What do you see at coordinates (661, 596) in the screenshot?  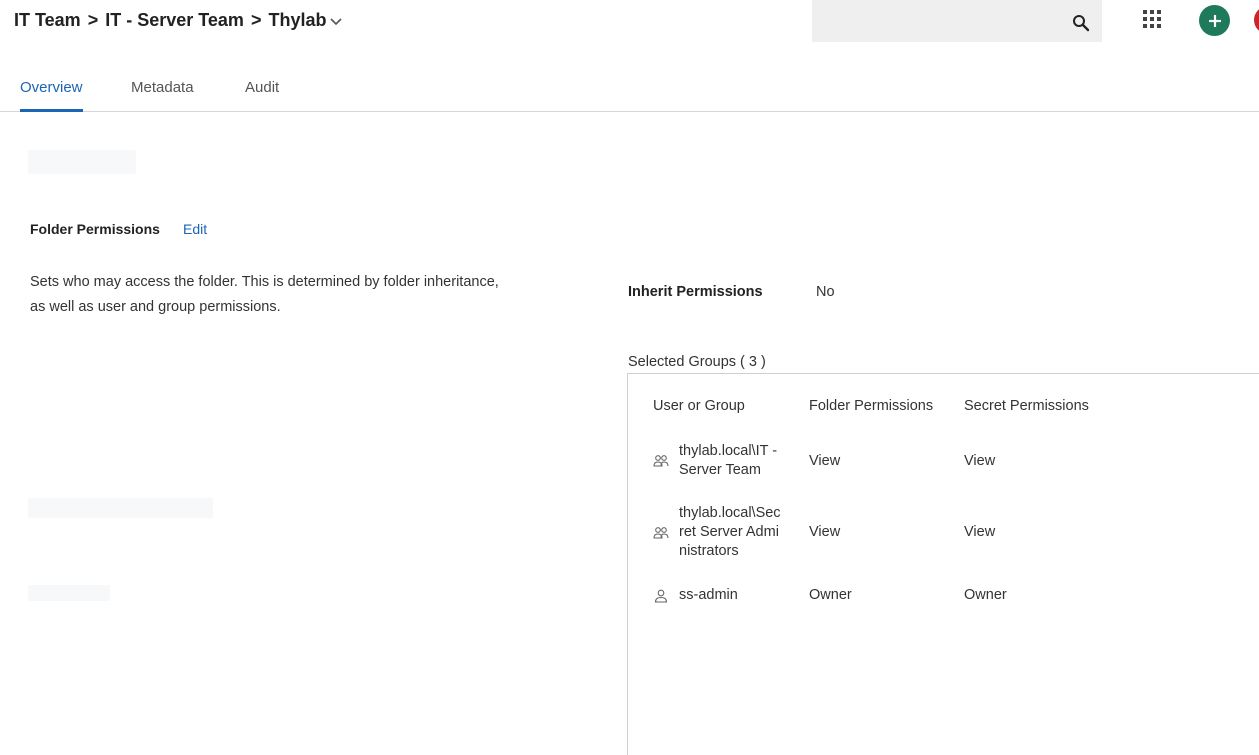 I see `user-icon` at bounding box center [661, 596].